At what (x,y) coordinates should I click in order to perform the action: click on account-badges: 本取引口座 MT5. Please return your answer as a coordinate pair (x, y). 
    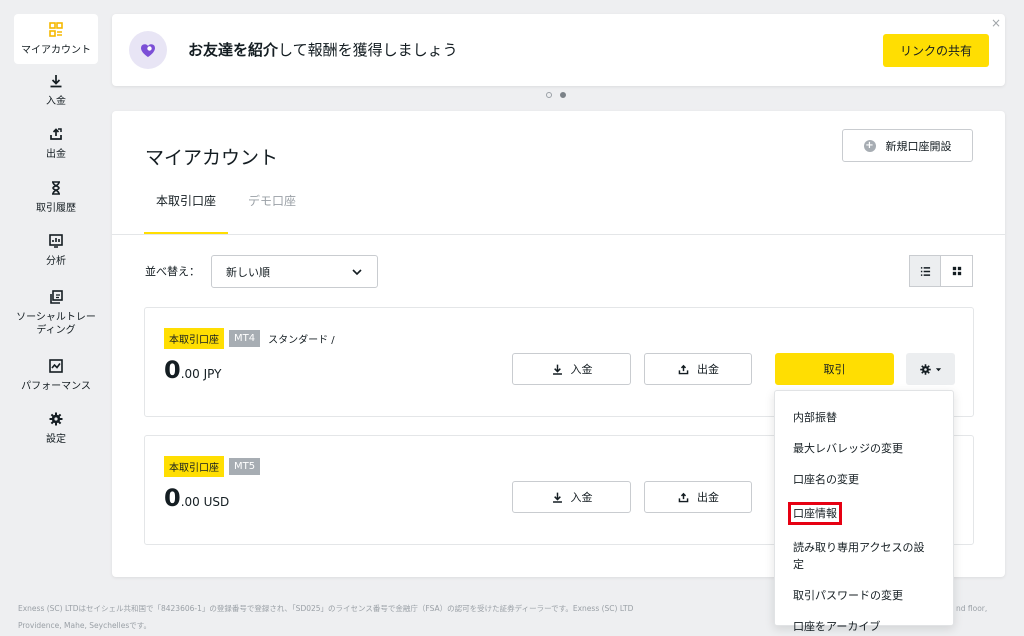
    Looking at the image, I should click on (212, 466).